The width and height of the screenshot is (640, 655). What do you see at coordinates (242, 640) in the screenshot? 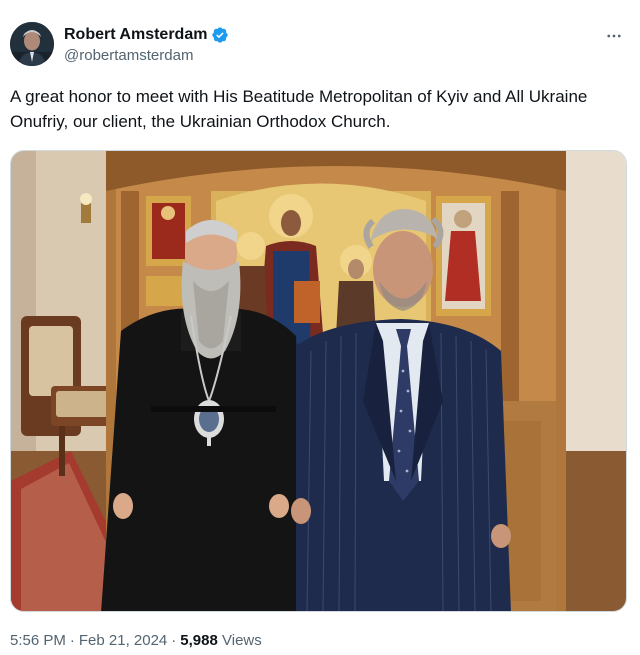
I see `views-label: Views` at bounding box center [242, 640].